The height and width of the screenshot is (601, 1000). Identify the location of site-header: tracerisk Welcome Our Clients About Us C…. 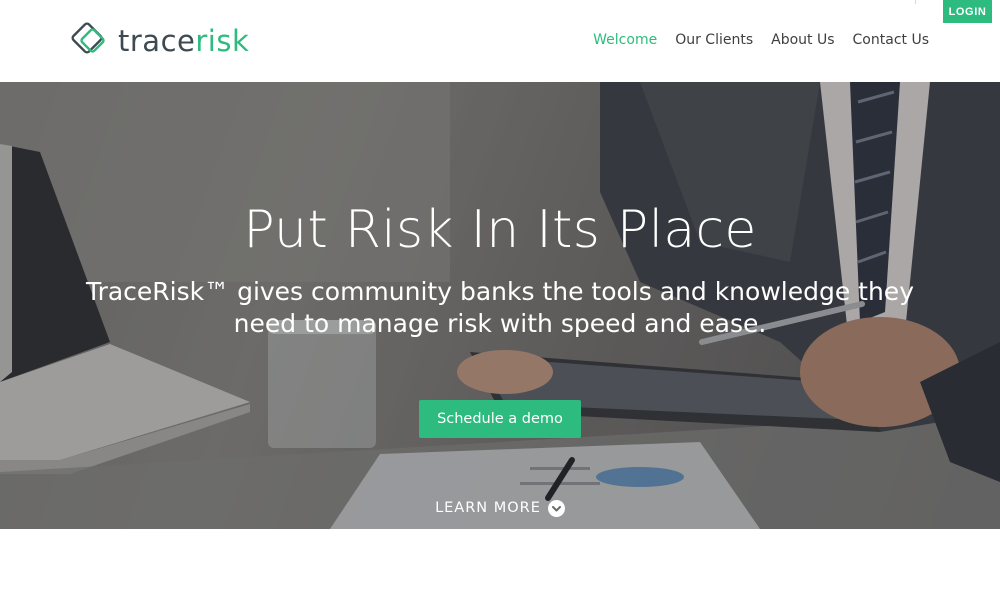
(500, 41).